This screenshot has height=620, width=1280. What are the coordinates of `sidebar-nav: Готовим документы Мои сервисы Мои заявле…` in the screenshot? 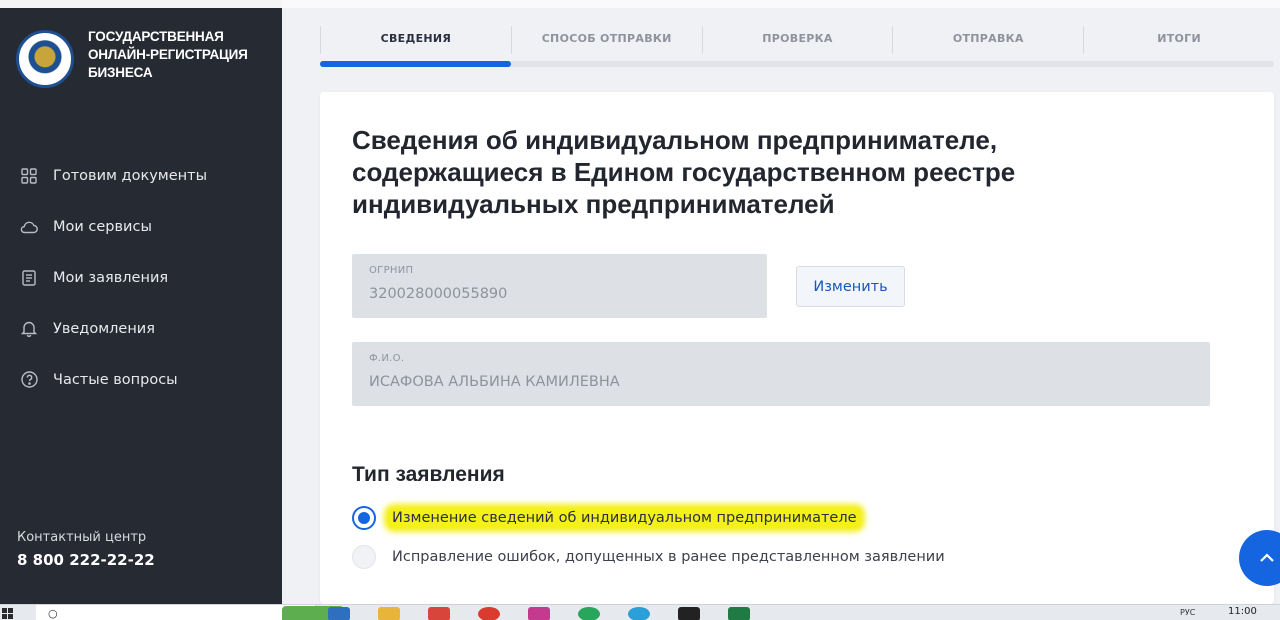 It's located at (141, 277).